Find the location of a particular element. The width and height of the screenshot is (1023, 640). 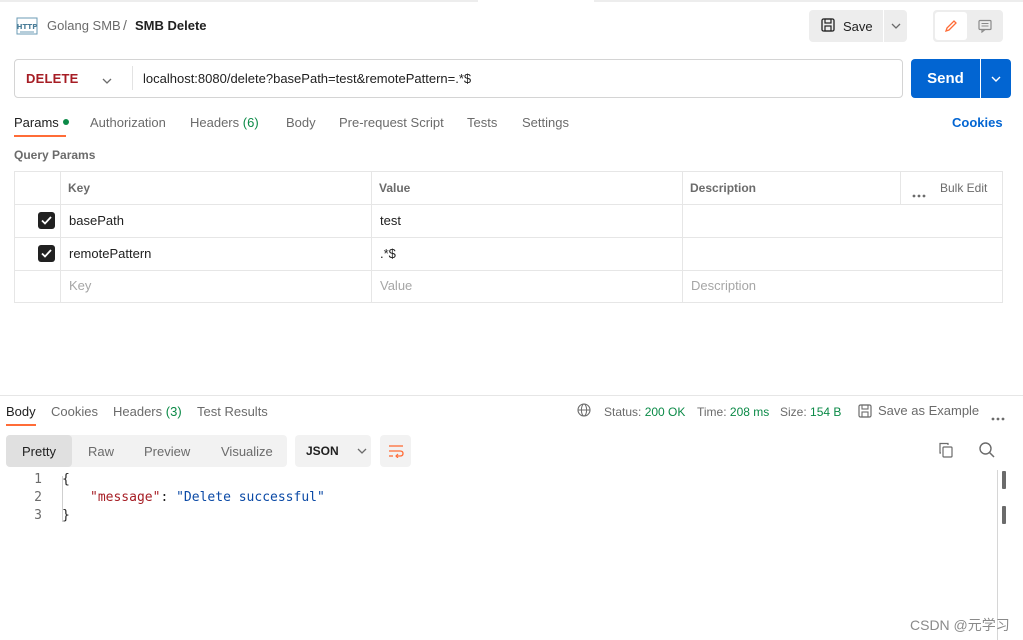

globe-icon is located at coordinates (584, 411).